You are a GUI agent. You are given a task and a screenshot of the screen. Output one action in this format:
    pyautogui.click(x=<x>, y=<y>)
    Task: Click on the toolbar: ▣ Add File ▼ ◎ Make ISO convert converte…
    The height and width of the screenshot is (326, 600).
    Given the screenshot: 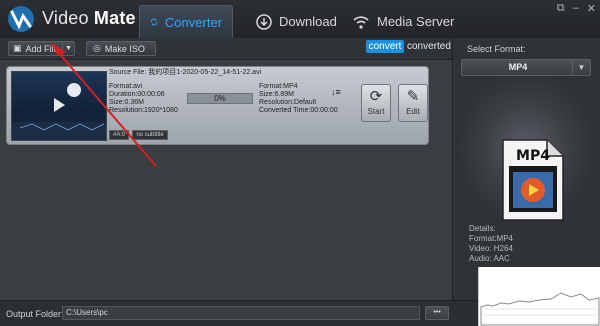 What is the action you would take?
    pyautogui.click(x=226, y=49)
    